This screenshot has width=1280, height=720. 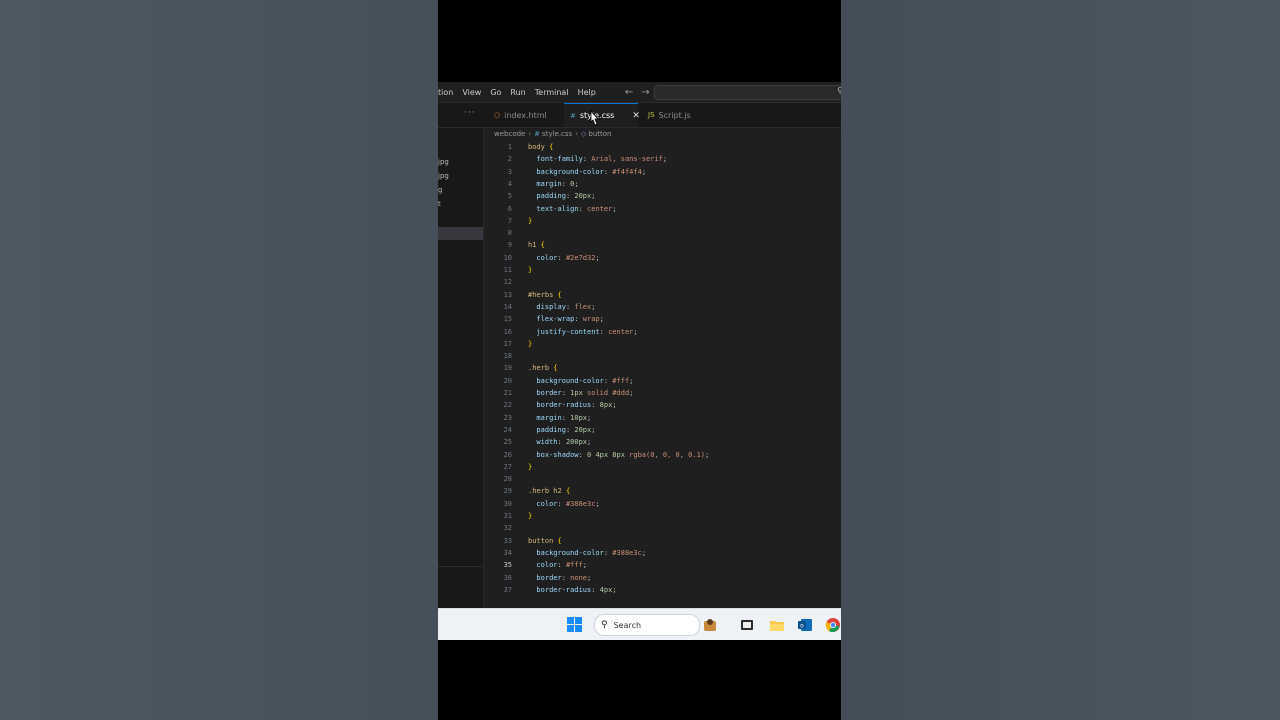 I want to click on code-token: font-family, so click(x=555, y=159).